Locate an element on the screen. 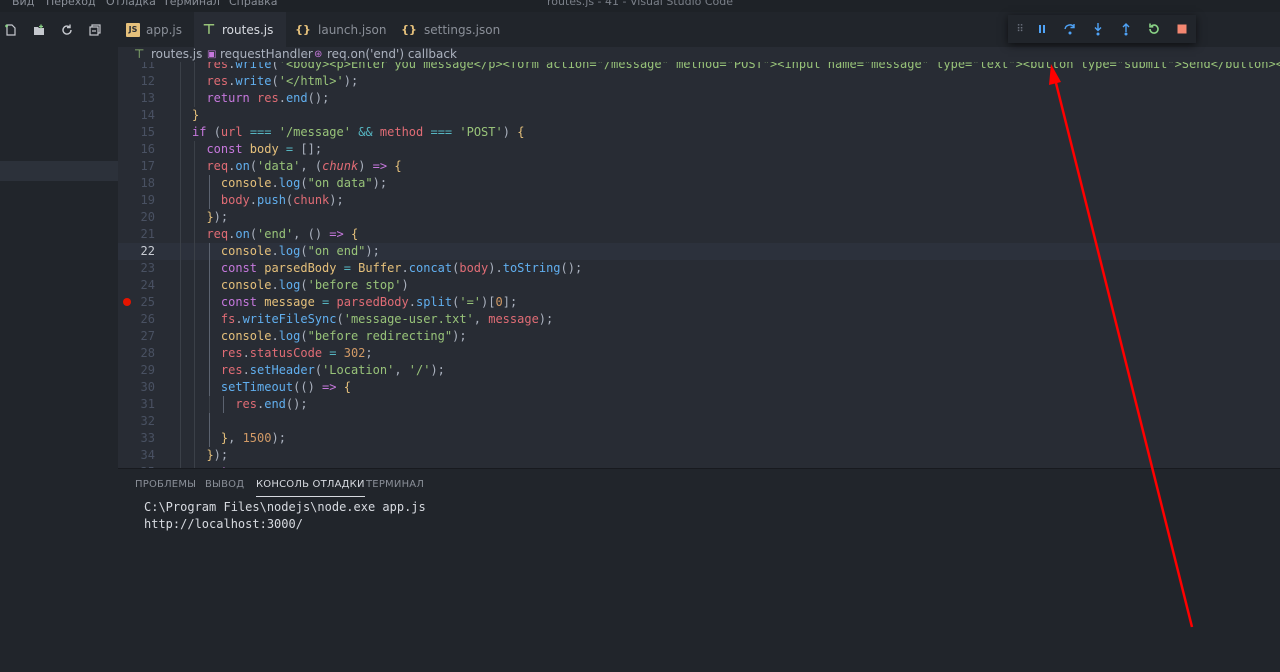 The width and height of the screenshot is (1280, 672). code-text: setTimeout(() => { is located at coordinates (285, 387).